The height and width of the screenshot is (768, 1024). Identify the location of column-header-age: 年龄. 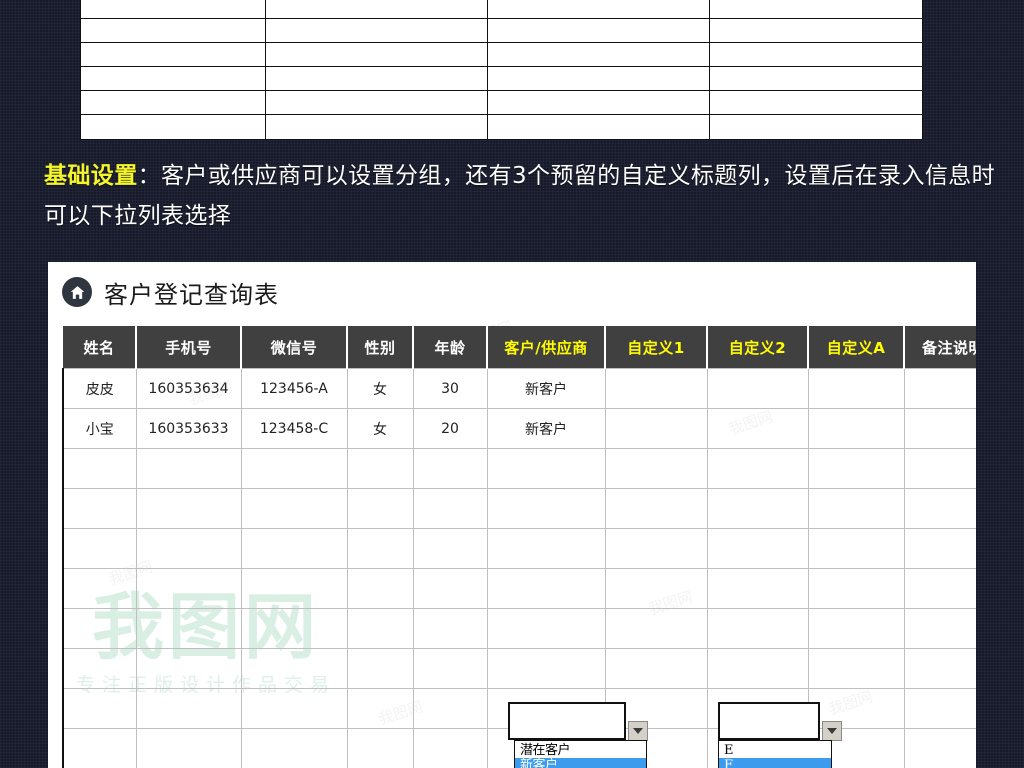
(450, 347).